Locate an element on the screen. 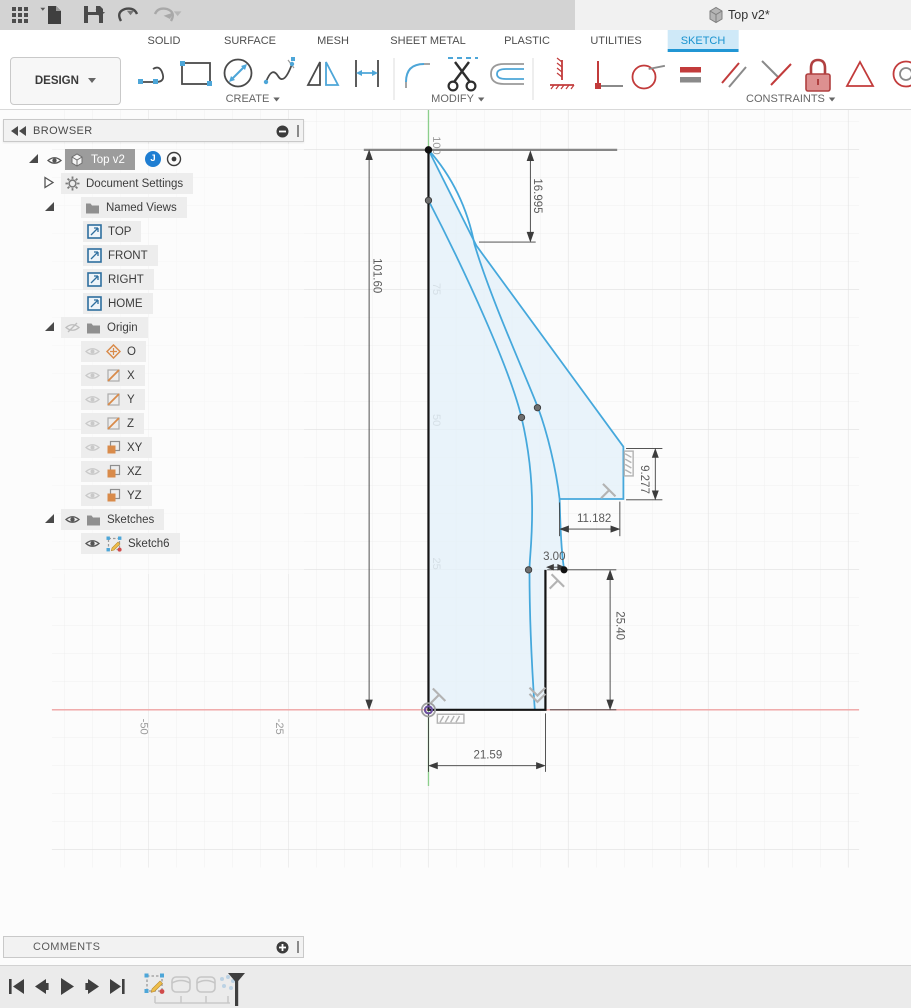 The image size is (911, 1008). fillet-tool-icon is located at coordinates (417, 75).